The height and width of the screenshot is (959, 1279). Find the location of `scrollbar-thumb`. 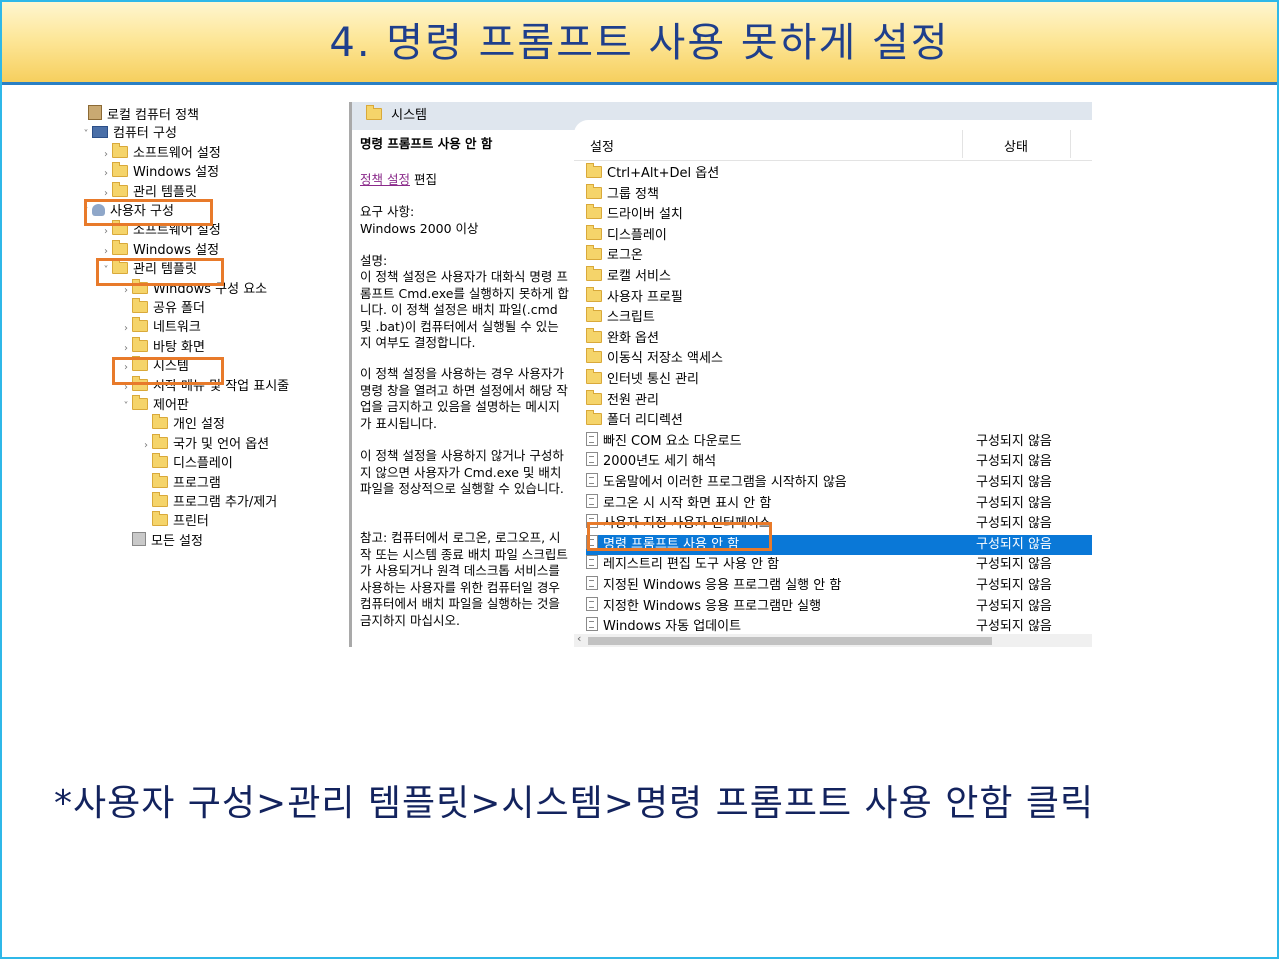

scrollbar-thumb is located at coordinates (790, 641).